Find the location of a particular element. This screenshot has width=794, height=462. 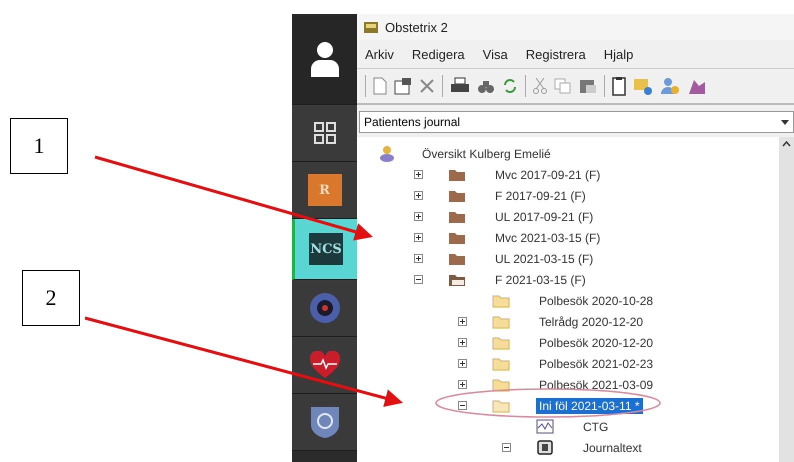

tree-item: Översikt Kulberg Emelié is located at coordinates (486, 154).